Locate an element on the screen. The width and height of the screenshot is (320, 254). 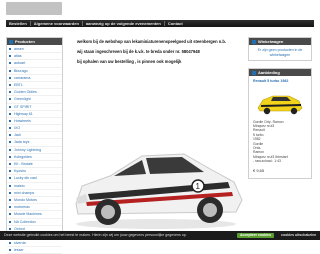
sidebar-item: Jadi is located at coordinates (34, 136).